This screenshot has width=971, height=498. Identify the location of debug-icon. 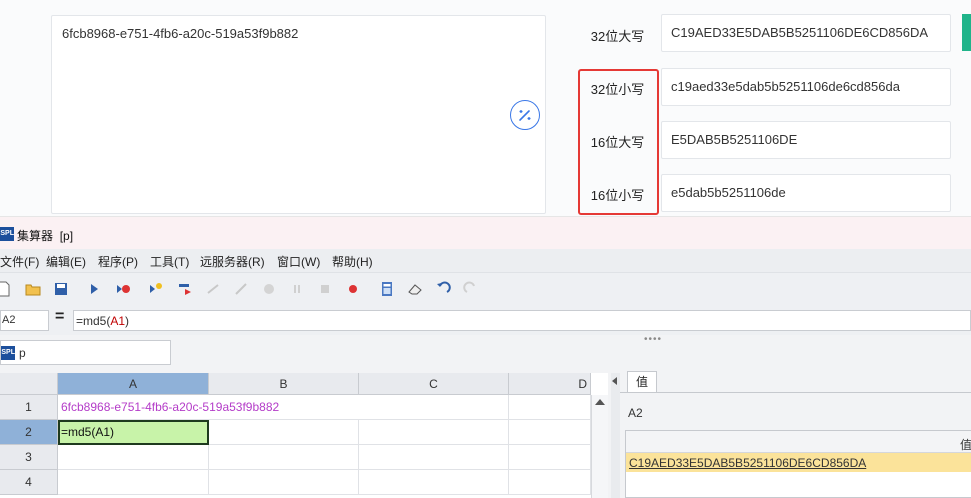
(123, 289).